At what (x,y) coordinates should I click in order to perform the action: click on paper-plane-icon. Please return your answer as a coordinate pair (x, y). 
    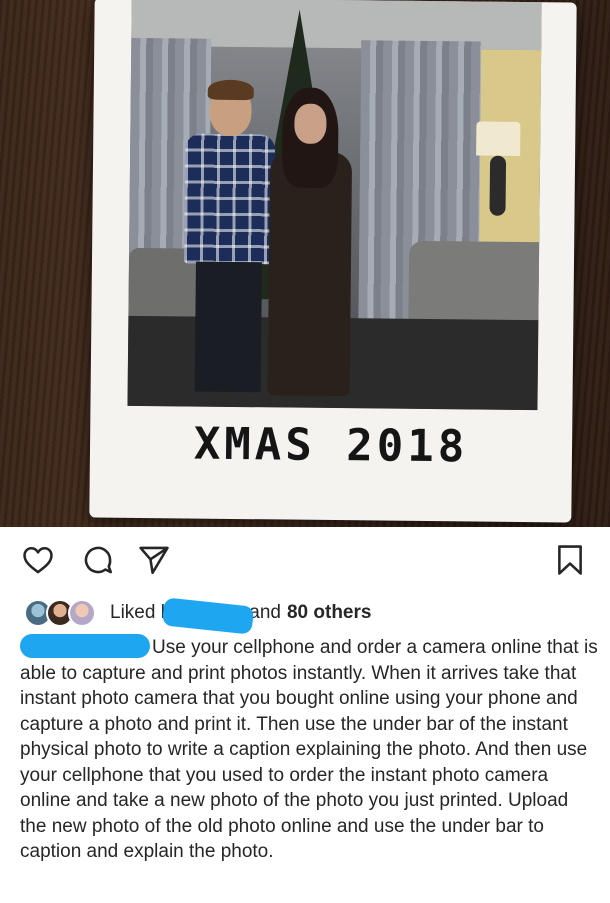
    Looking at the image, I should click on (154, 560).